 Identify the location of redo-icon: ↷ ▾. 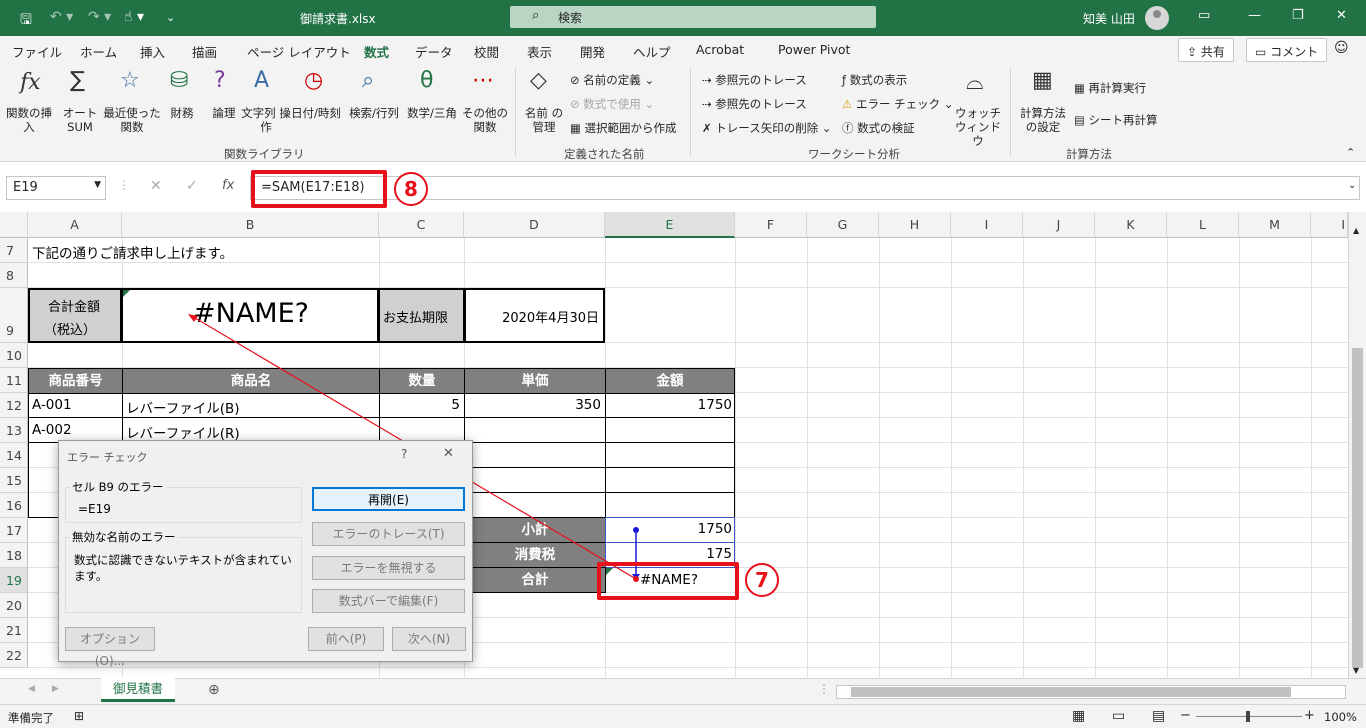
(99, 17).